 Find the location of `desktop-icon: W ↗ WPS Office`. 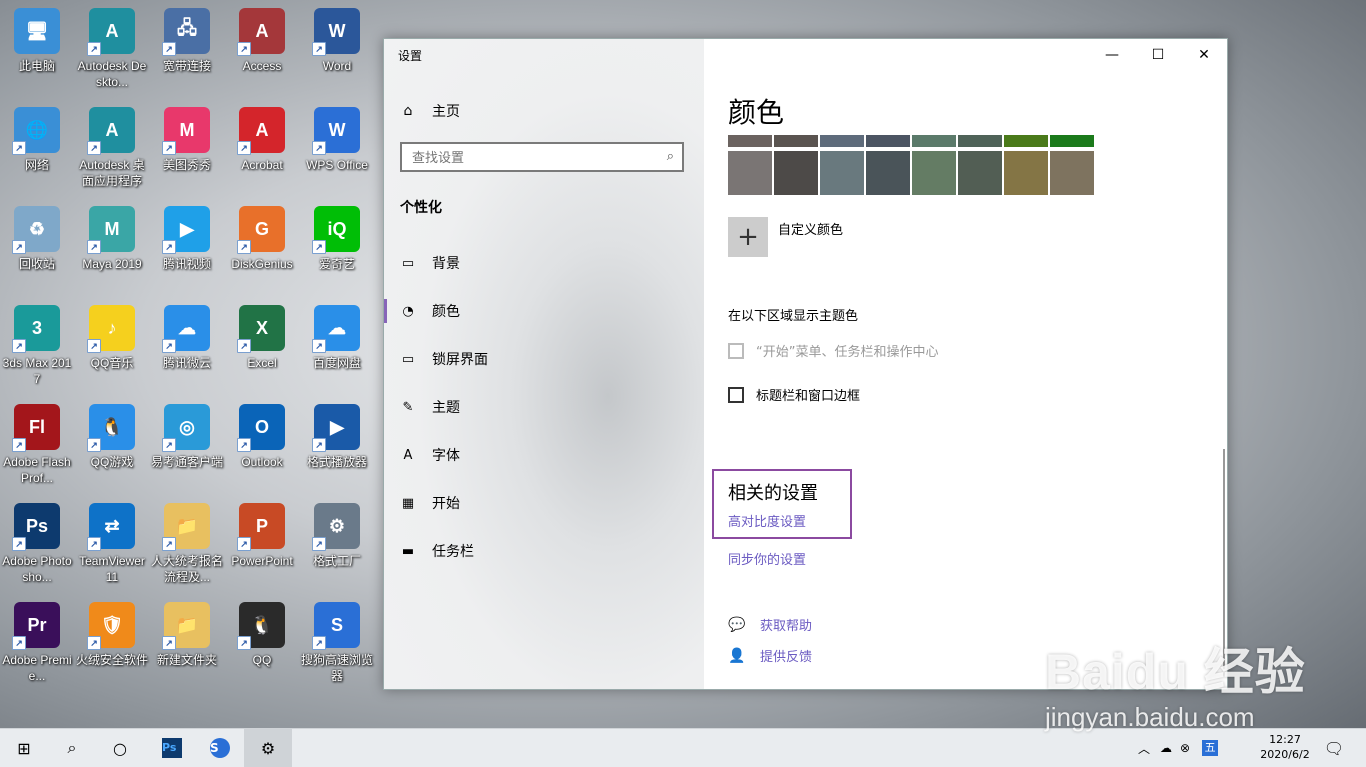

desktop-icon: W ↗ WPS Office is located at coordinates (337, 140).